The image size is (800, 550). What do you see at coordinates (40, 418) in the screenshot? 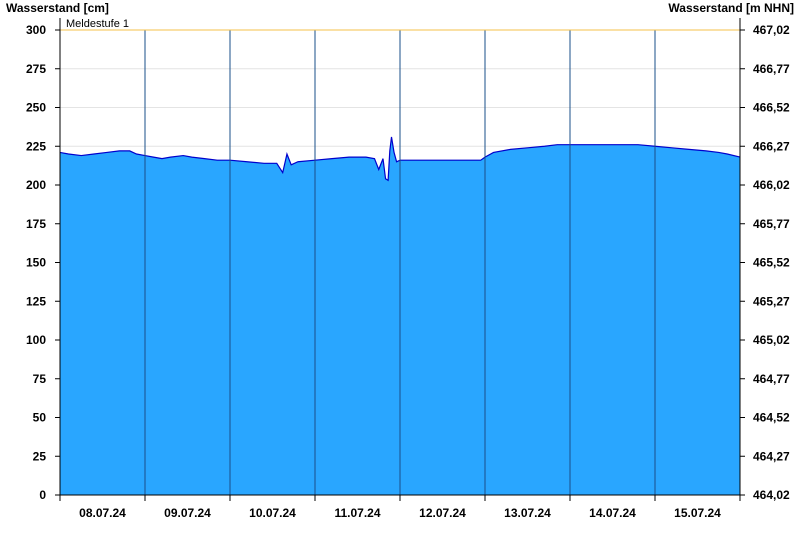
I see `y-tick-label-left: 50` at bounding box center [40, 418].